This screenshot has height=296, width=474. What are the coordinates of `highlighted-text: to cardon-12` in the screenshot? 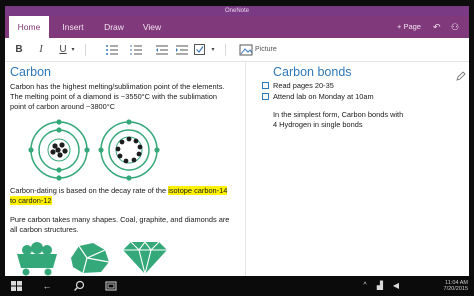 It's located at (31, 200).